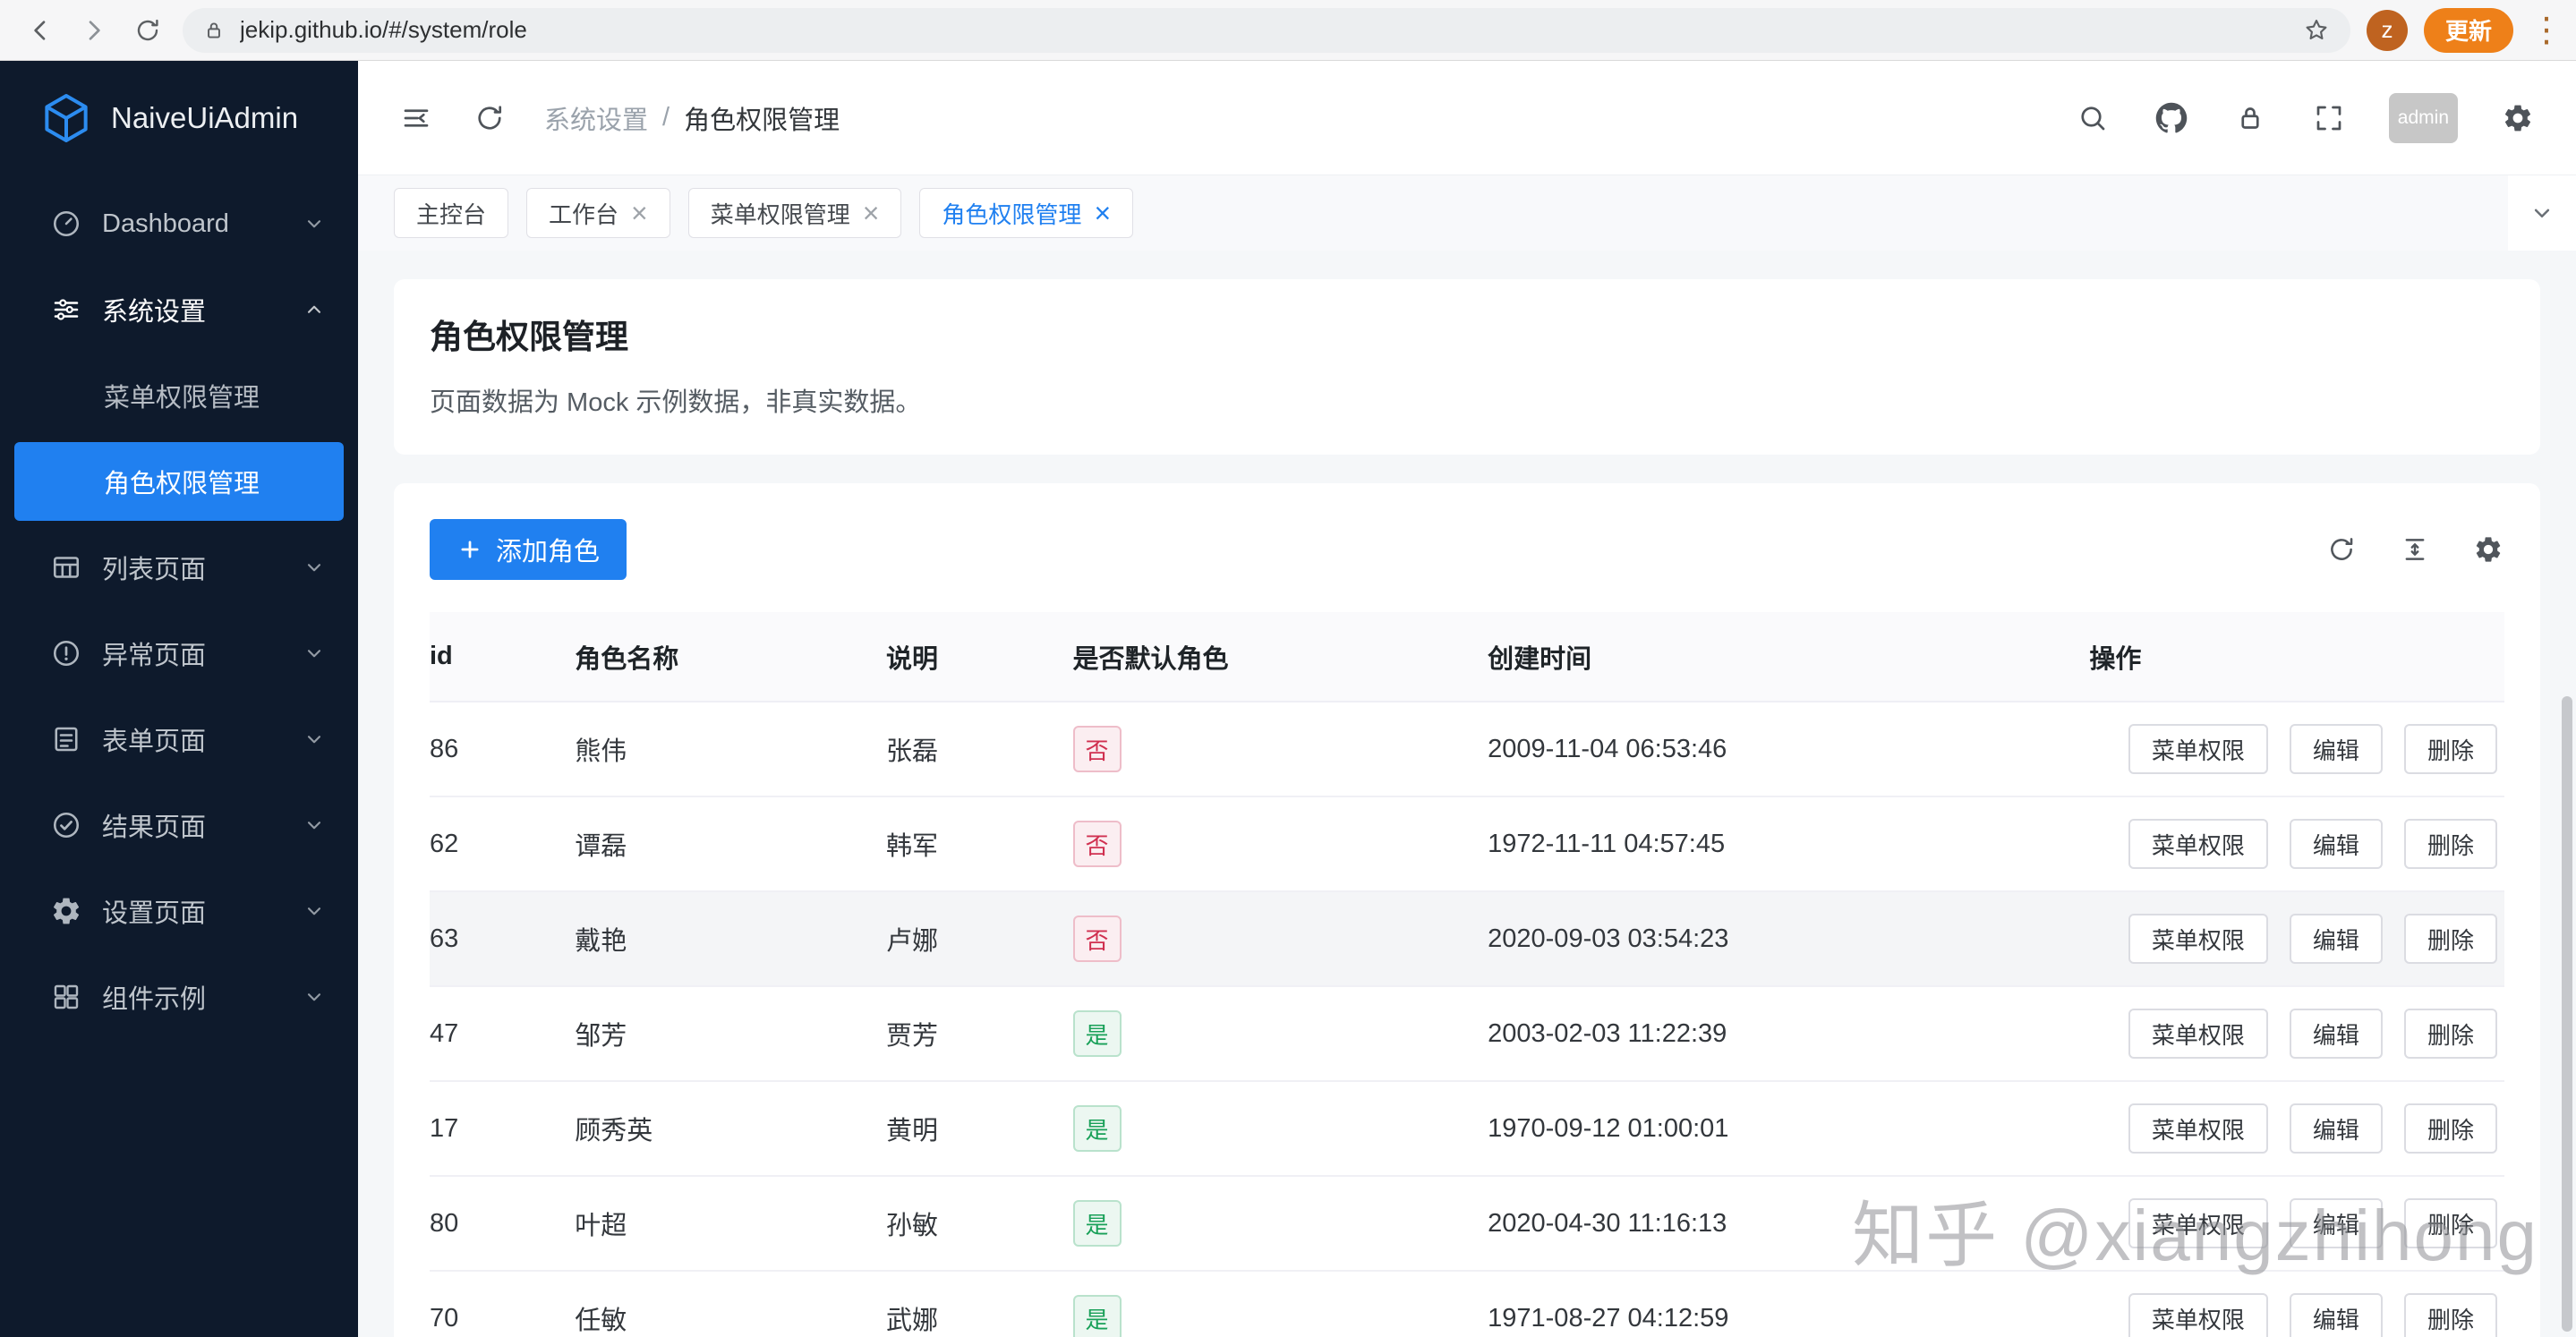 Image resolution: width=2576 pixels, height=1337 pixels. What do you see at coordinates (1026, 213) in the screenshot?
I see `tab-role-permission: 角色权限管理 ×` at bounding box center [1026, 213].